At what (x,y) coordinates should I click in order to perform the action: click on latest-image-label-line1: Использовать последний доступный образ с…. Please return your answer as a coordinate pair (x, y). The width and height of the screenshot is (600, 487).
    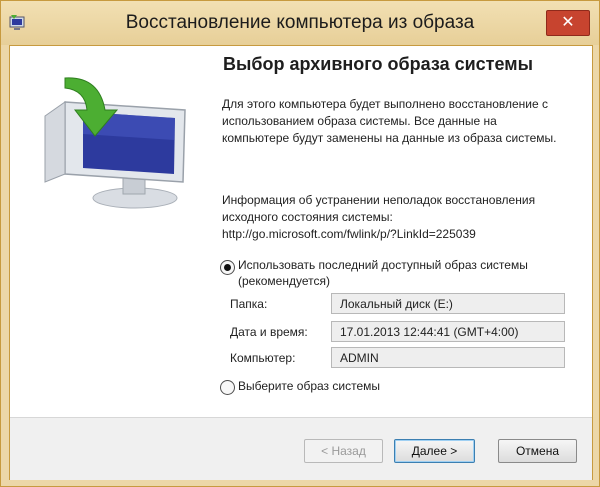
    Looking at the image, I should click on (383, 265).